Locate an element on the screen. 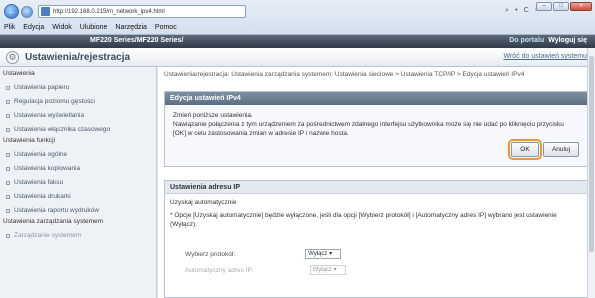  page-scrollbar is located at coordinates (591, 173).